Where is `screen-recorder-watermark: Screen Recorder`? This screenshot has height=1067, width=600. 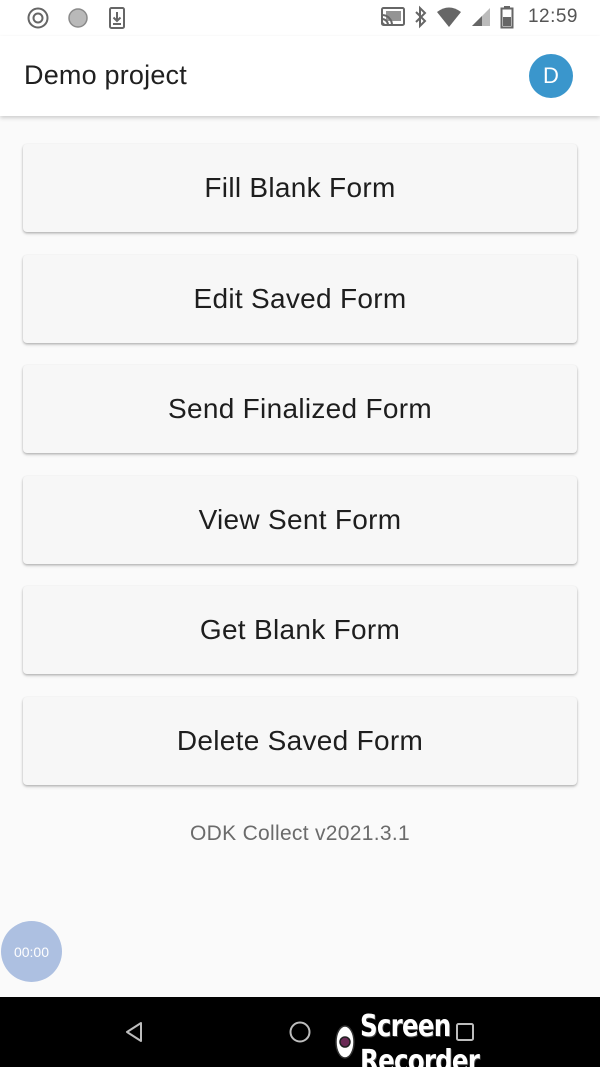 screen-recorder-watermark: Screen Recorder is located at coordinates (467, 1038).